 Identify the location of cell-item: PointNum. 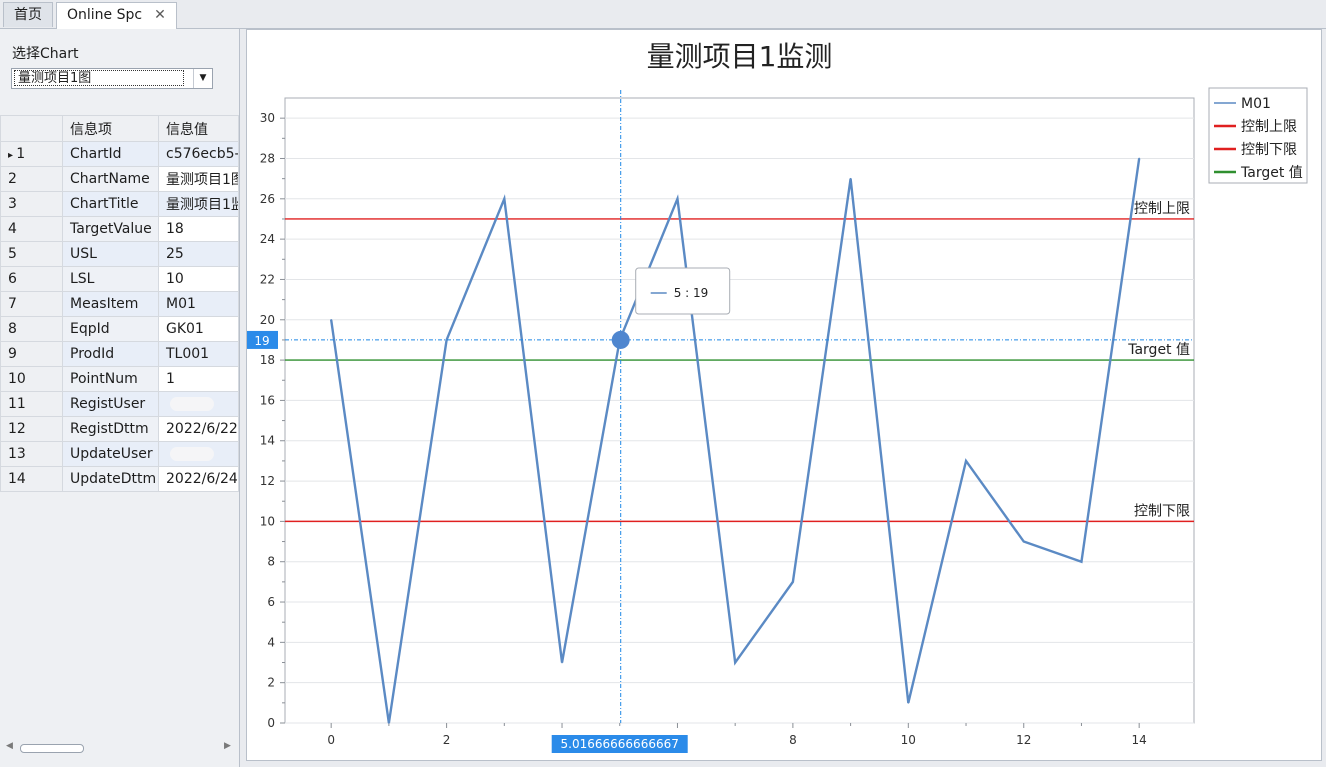
(110, 379).